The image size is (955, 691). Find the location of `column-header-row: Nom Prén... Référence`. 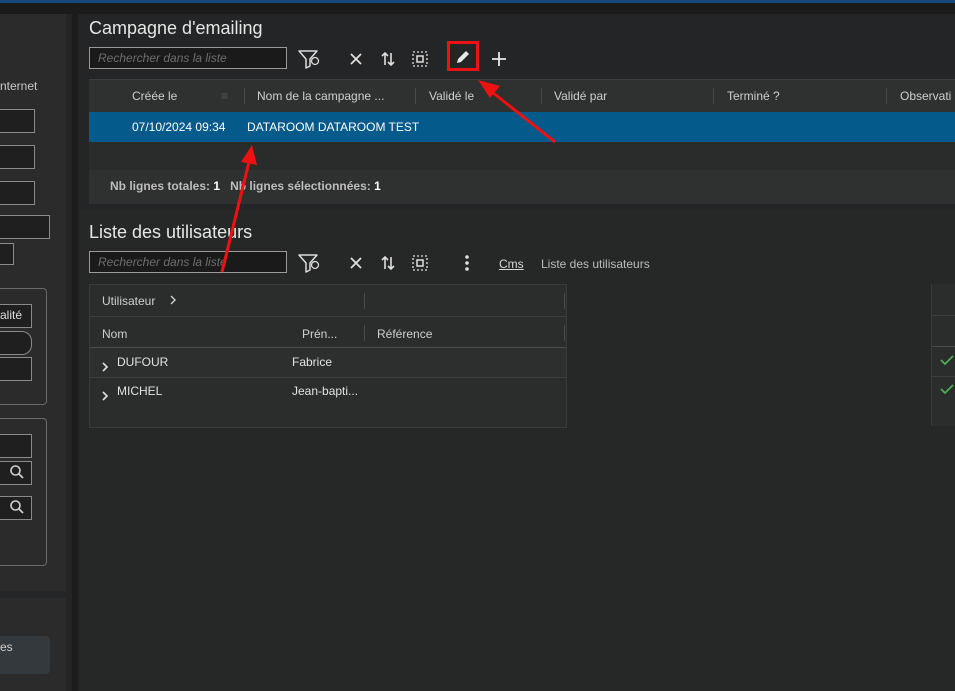

column-header-row: Nom Prén... Référence is located at coordinates (328, 332).